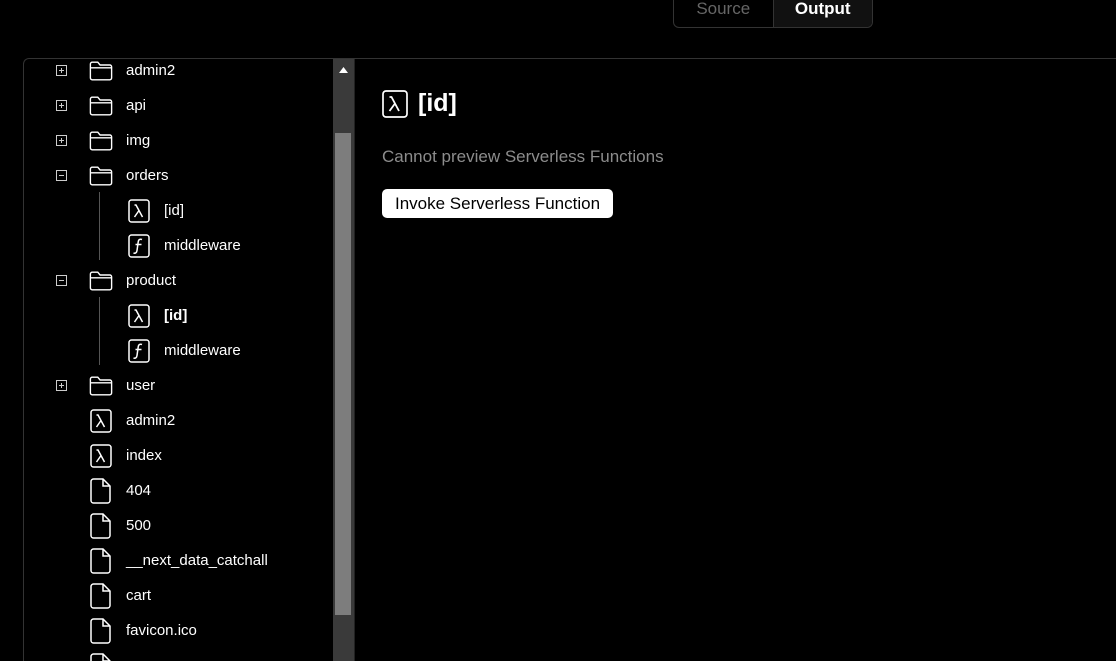 The height and width of the screenshot is (661, 1116). What do you see at coordinates (822, 13) in the screenshot?
I see `tab-output: Output` at bounding box center [822, 13].